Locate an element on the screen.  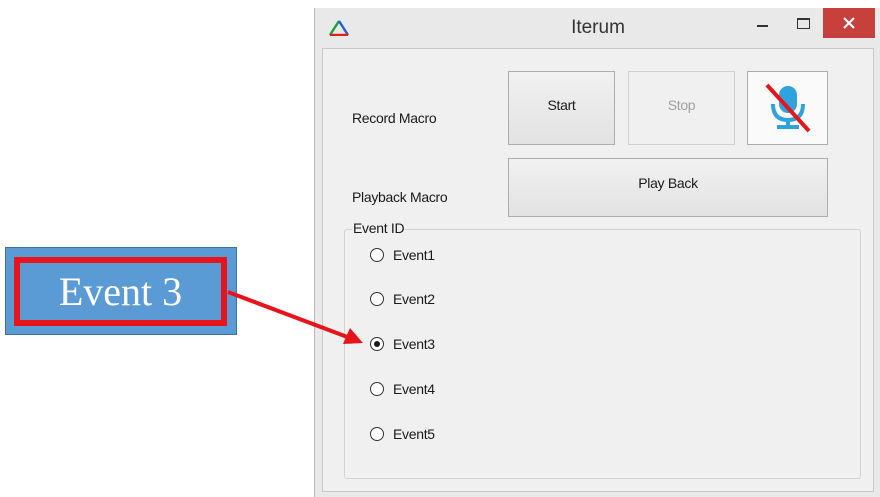
event2-label: Event2 is located at coordinates (414, 299).